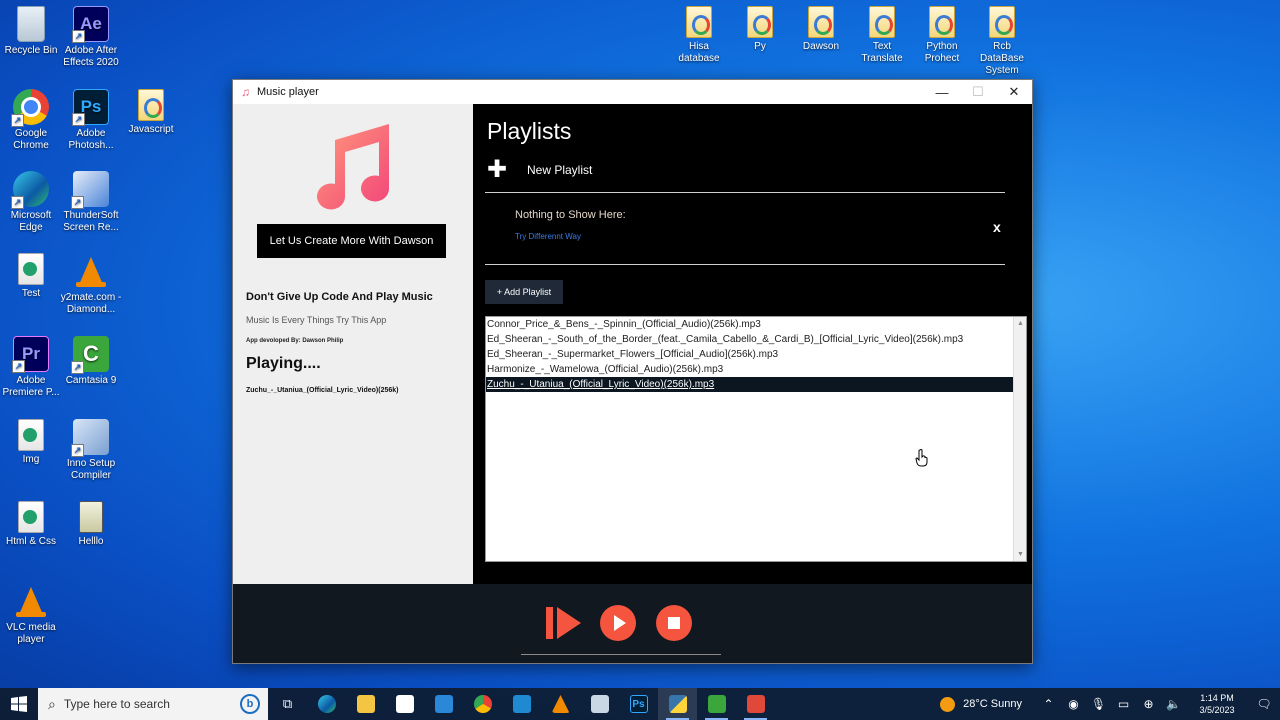 This screenshot has height=720, width=1280. What do you see at coordinates (31, 633) in the screenshot?
I see `desktop-icon-label: VLC media player` at bounding box center [31, 633].